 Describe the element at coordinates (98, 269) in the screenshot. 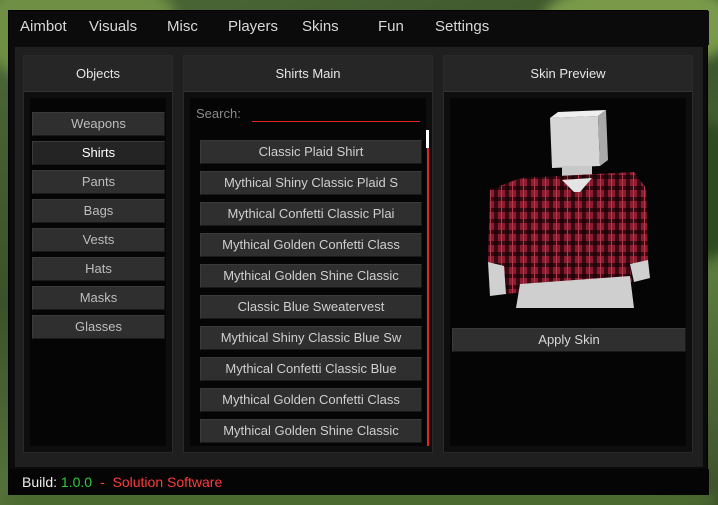

I see `object-hats: Hats` at that location.